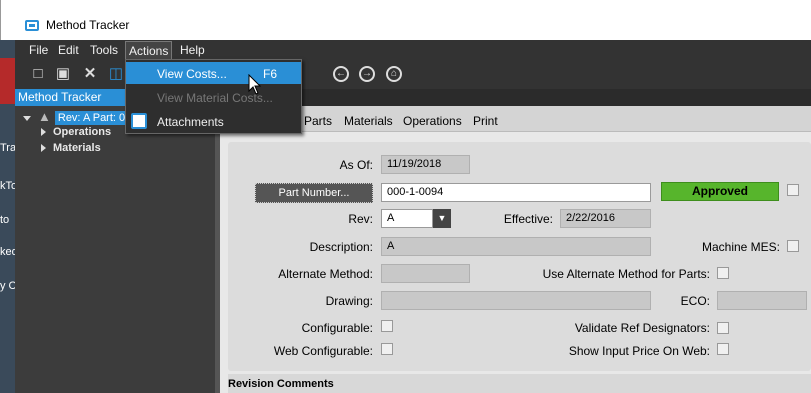 The width and height of the screenshot is (811, 393). Describe the element at coordinates (255, 84) in the screenshot. I see `mouse-cursor-icon` at that location.